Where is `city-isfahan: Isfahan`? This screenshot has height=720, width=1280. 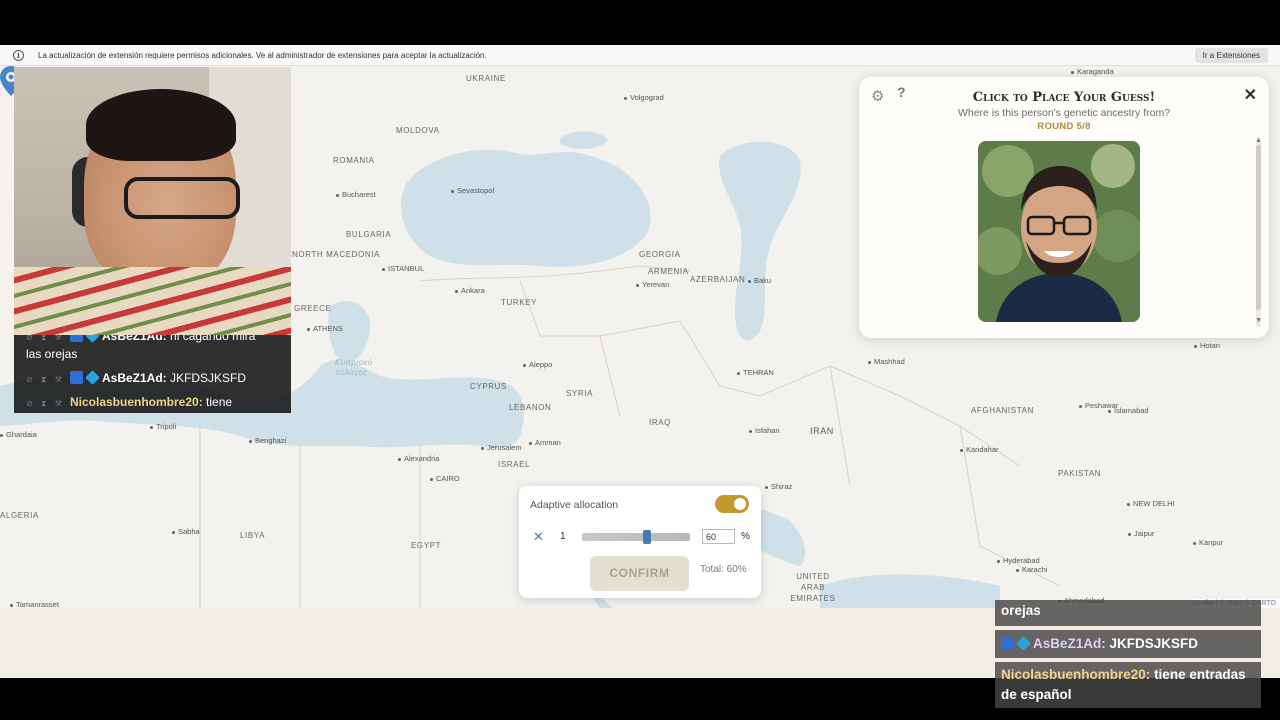 city-isfahan: Isfahan is located at coordinates (764, 430).